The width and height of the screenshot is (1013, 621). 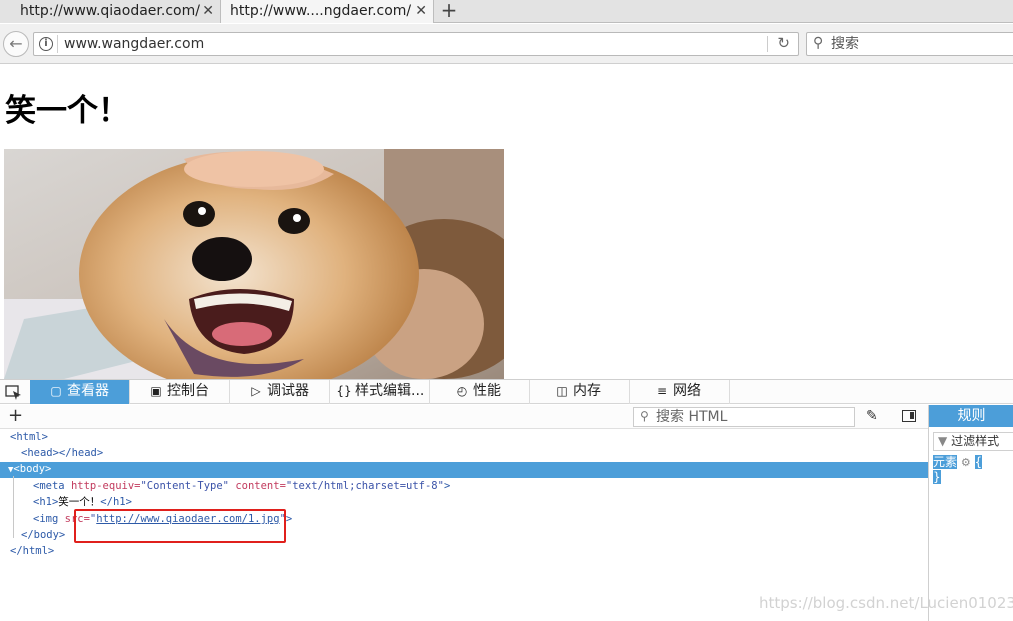 What do you see at coordinates (56, 391) in the screenshot?
I see `inspector-icon: ▢` at bounding box center [56, 391].